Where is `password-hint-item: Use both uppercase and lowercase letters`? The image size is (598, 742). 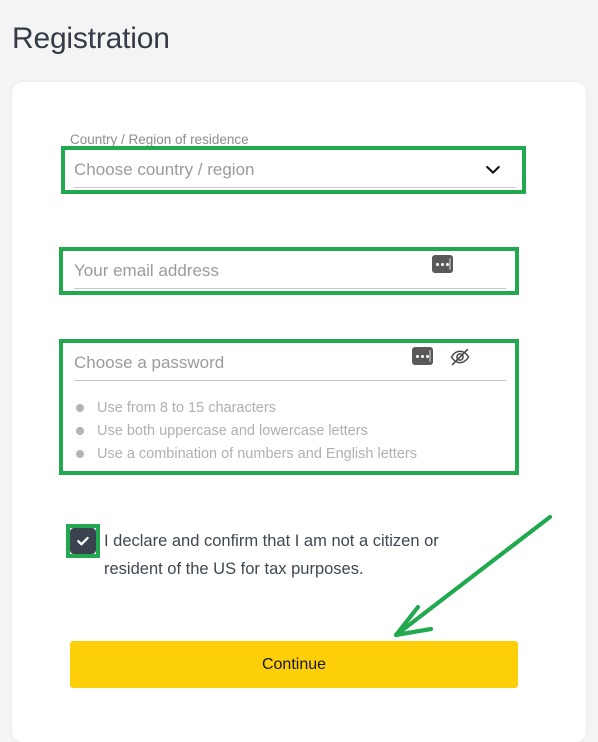 password-hint-item: Use both uppercase and lowercase letters is located at coordinates (291, 430).